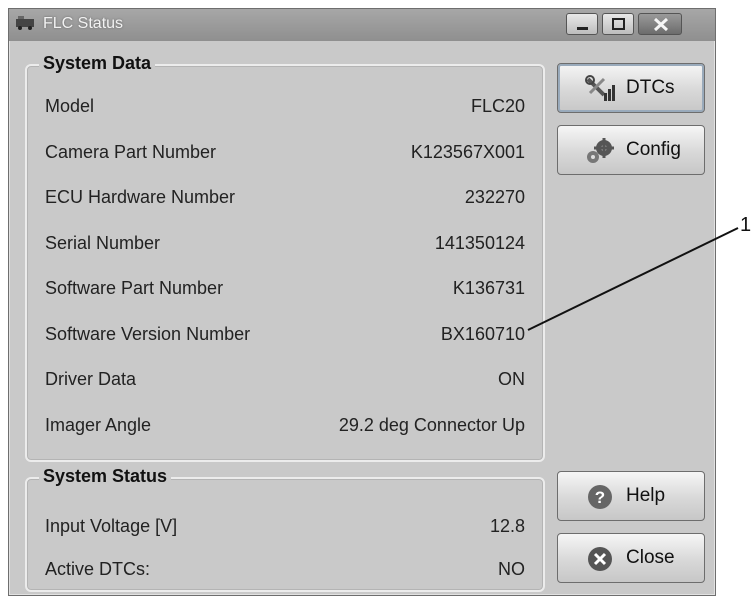 Image resolution: width=754 pixels, height=602 pixels. What do you see at coordinates (633, 279) in the screenshot?
I see `callout-leader-line` at bounding box center [633, 279].